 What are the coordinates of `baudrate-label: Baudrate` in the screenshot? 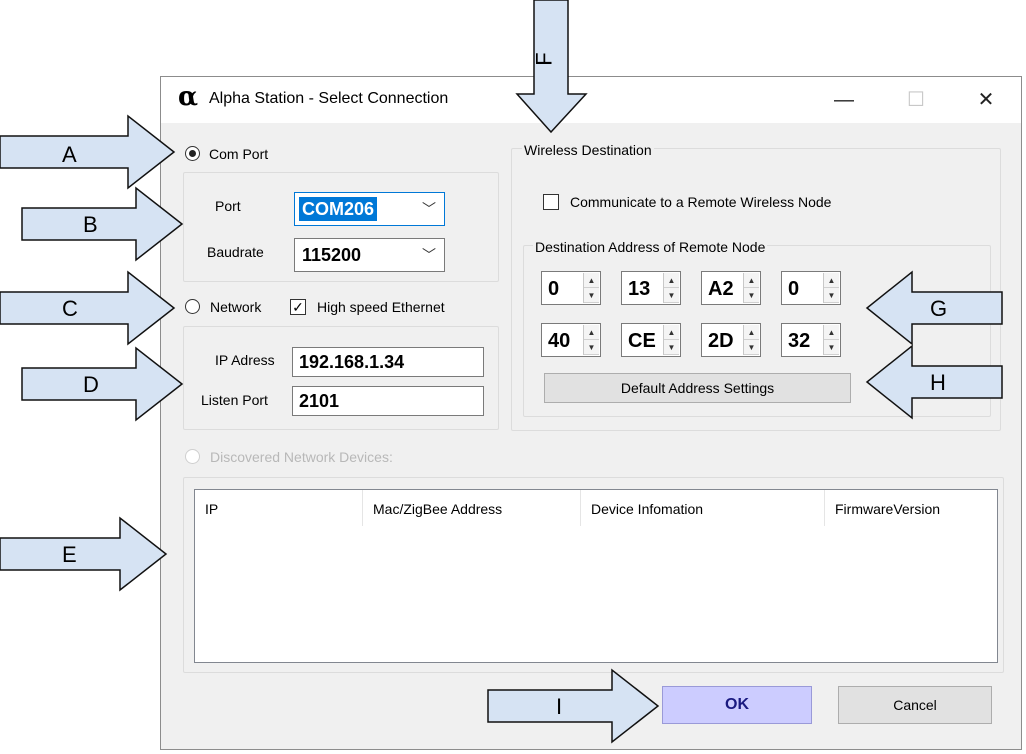 It's located at (235, 252).